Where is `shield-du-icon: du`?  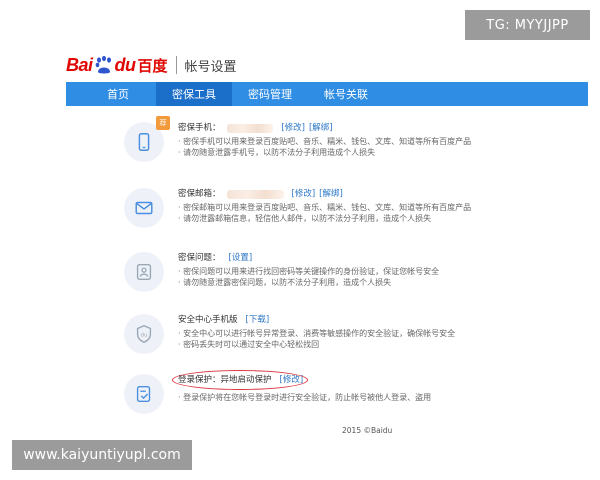 shield-du-icon: du is located at coordinates (144, 334).